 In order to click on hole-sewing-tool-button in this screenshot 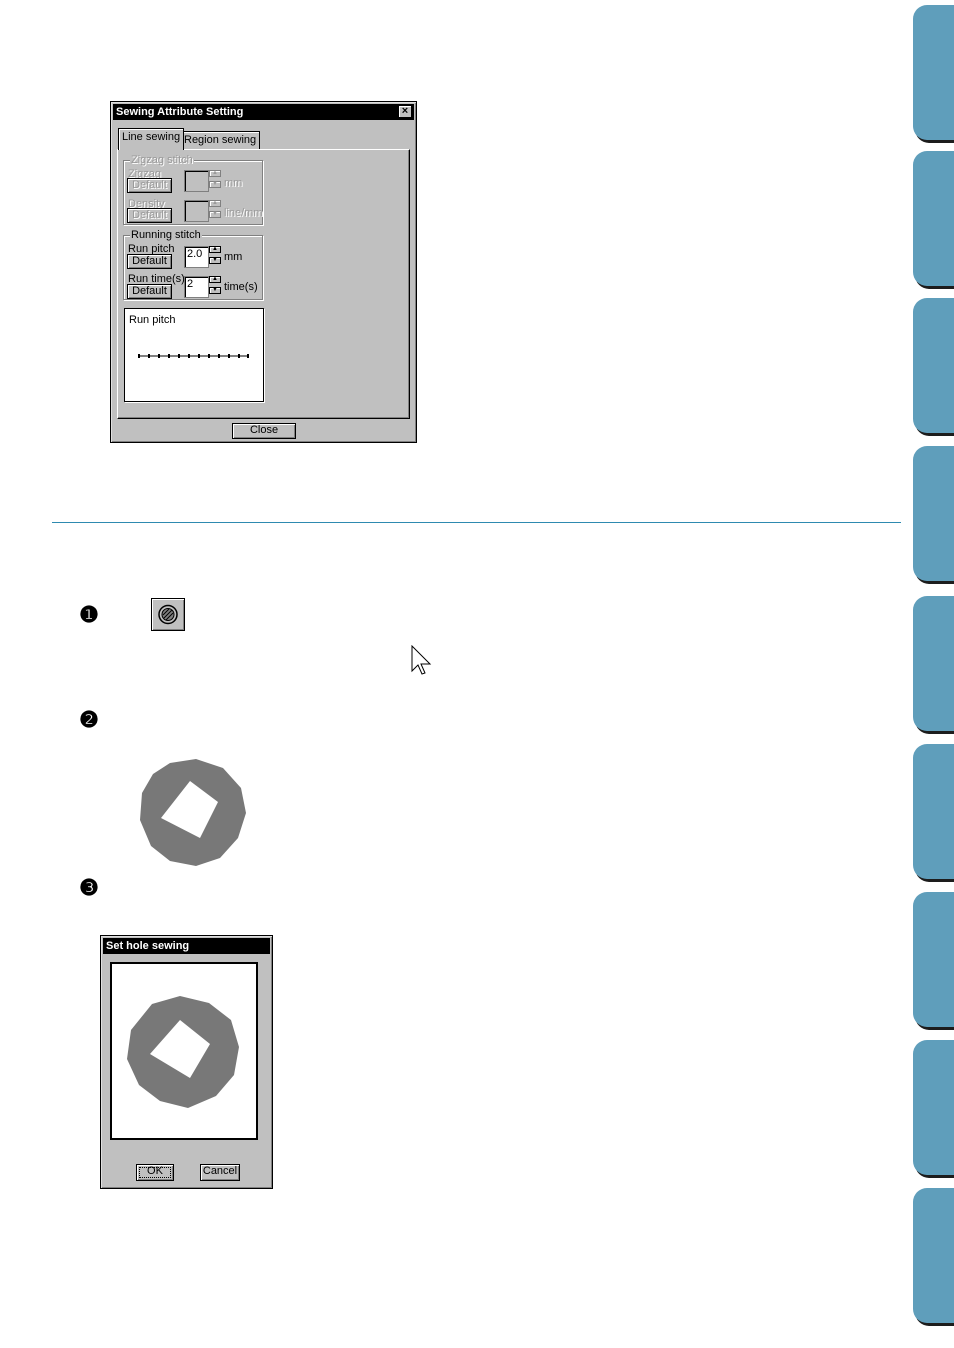, I will do `click(168, 614)`.